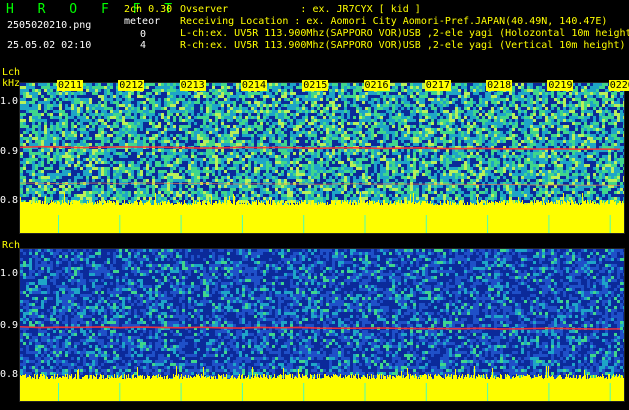 This screenshot has height=410, width=629. Describe the element at coordinates (142, 21) in the screenshot. I see `meteor-label: meteor` at that location.